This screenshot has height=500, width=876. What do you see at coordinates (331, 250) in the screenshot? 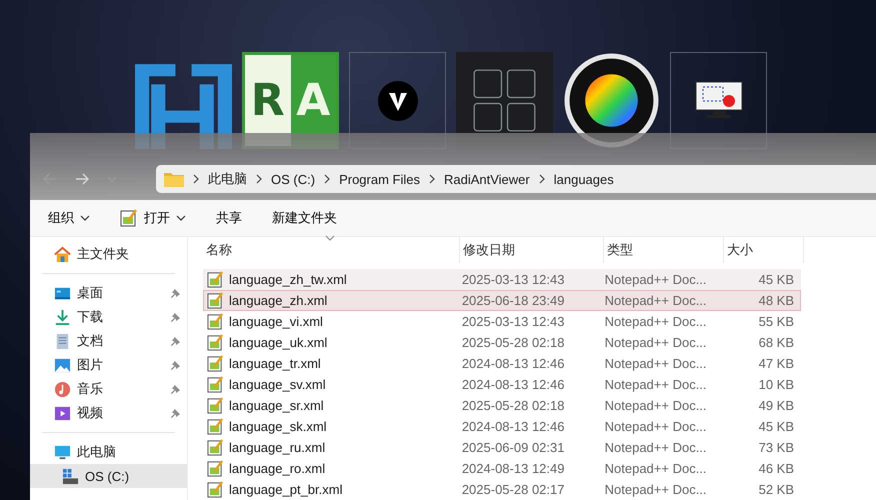
I see `column-header: 名称` at bounding box center [331, 250].